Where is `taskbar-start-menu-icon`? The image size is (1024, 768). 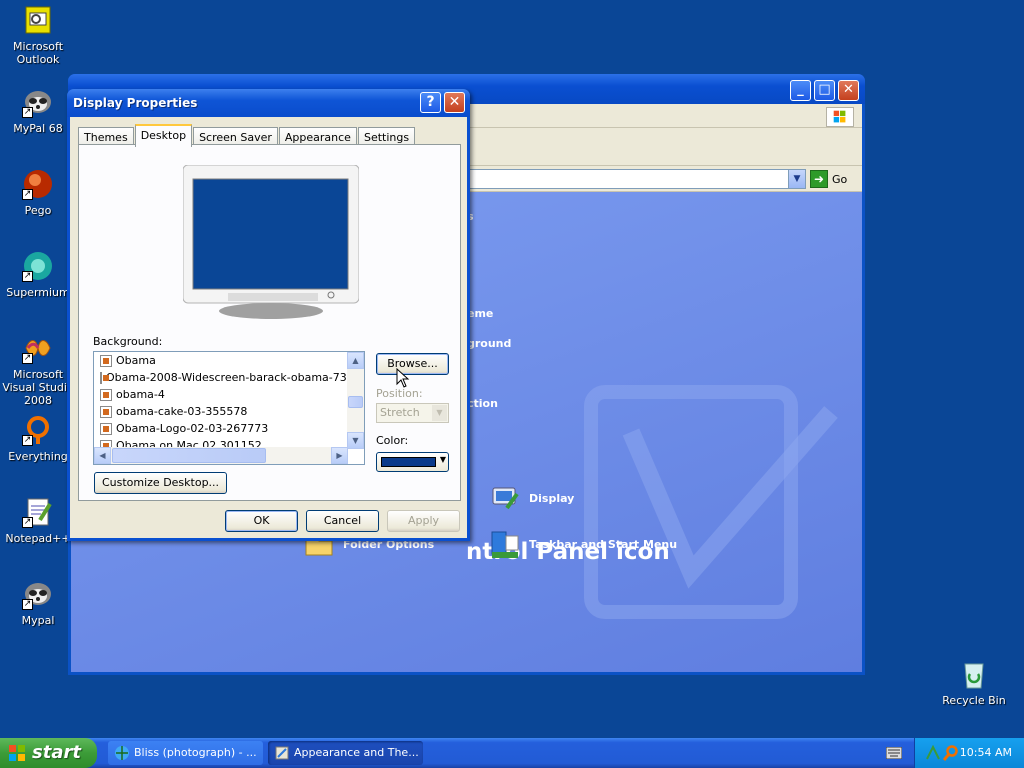
taskbar-start-menu-icon is located at coordinates (505, 544).